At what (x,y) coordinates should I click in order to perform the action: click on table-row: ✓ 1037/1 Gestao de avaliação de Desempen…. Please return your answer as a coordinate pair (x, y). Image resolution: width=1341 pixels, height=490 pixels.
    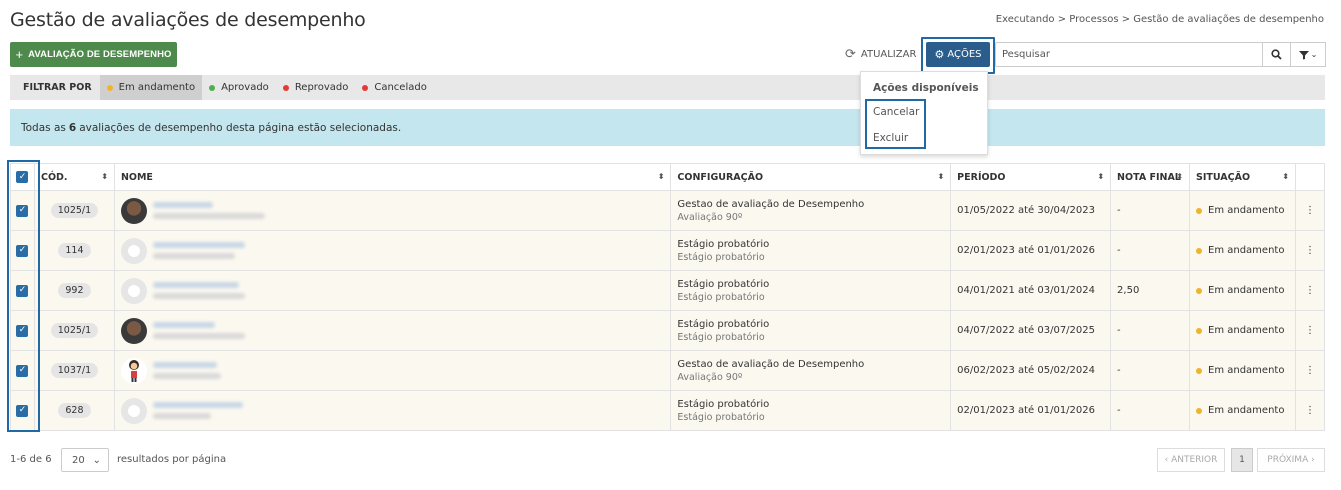
    Looking at the image, I should click on (668, 370).